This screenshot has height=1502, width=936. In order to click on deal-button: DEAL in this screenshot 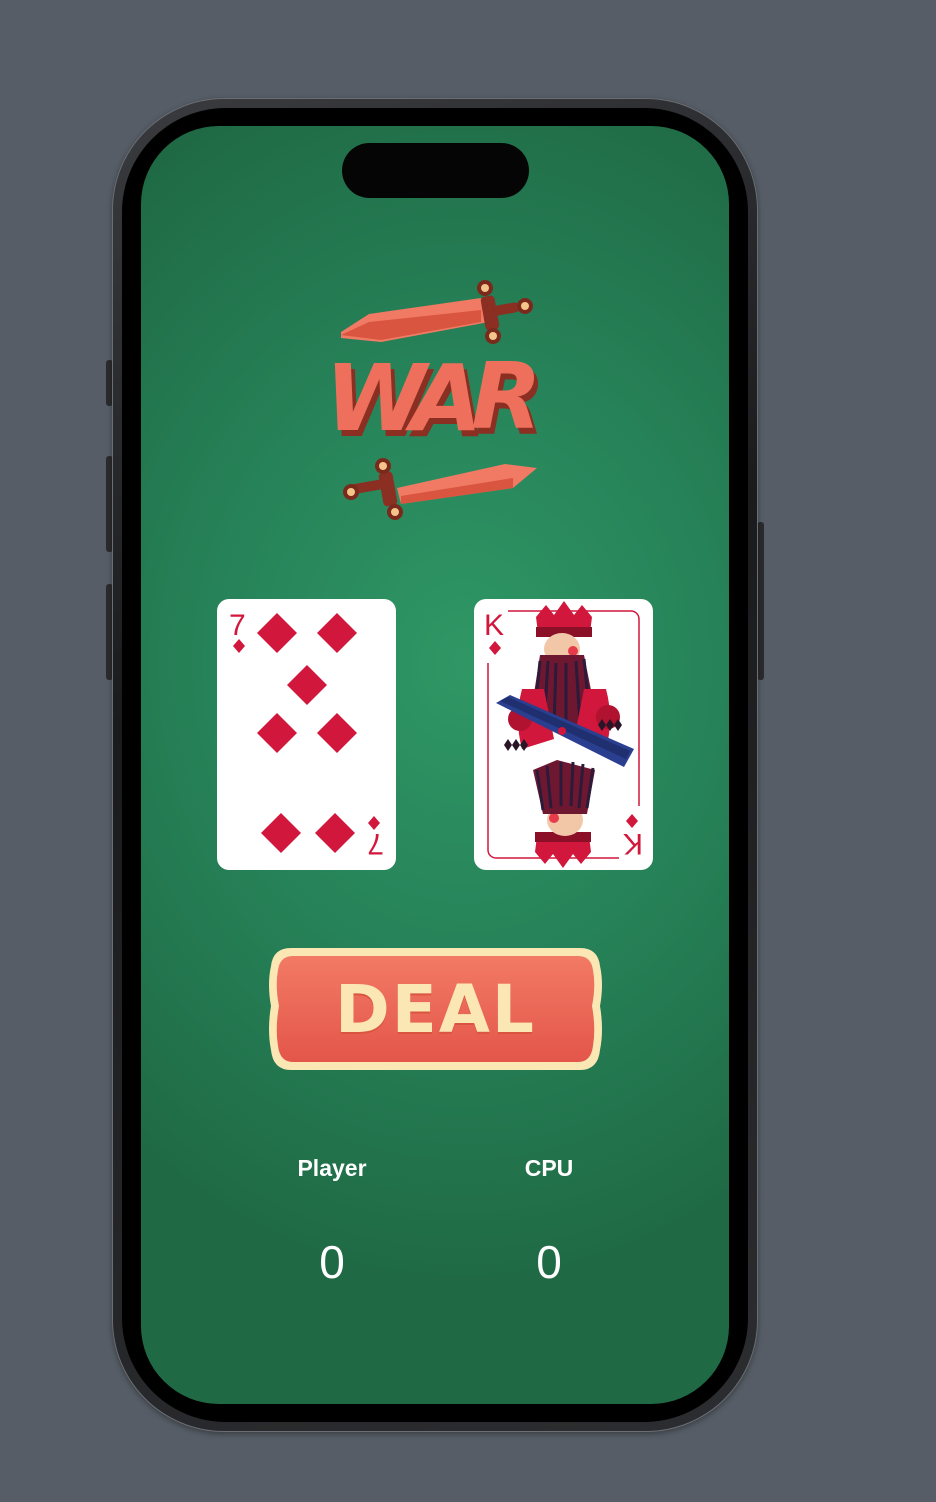, I will do `click(435, 1009)`.